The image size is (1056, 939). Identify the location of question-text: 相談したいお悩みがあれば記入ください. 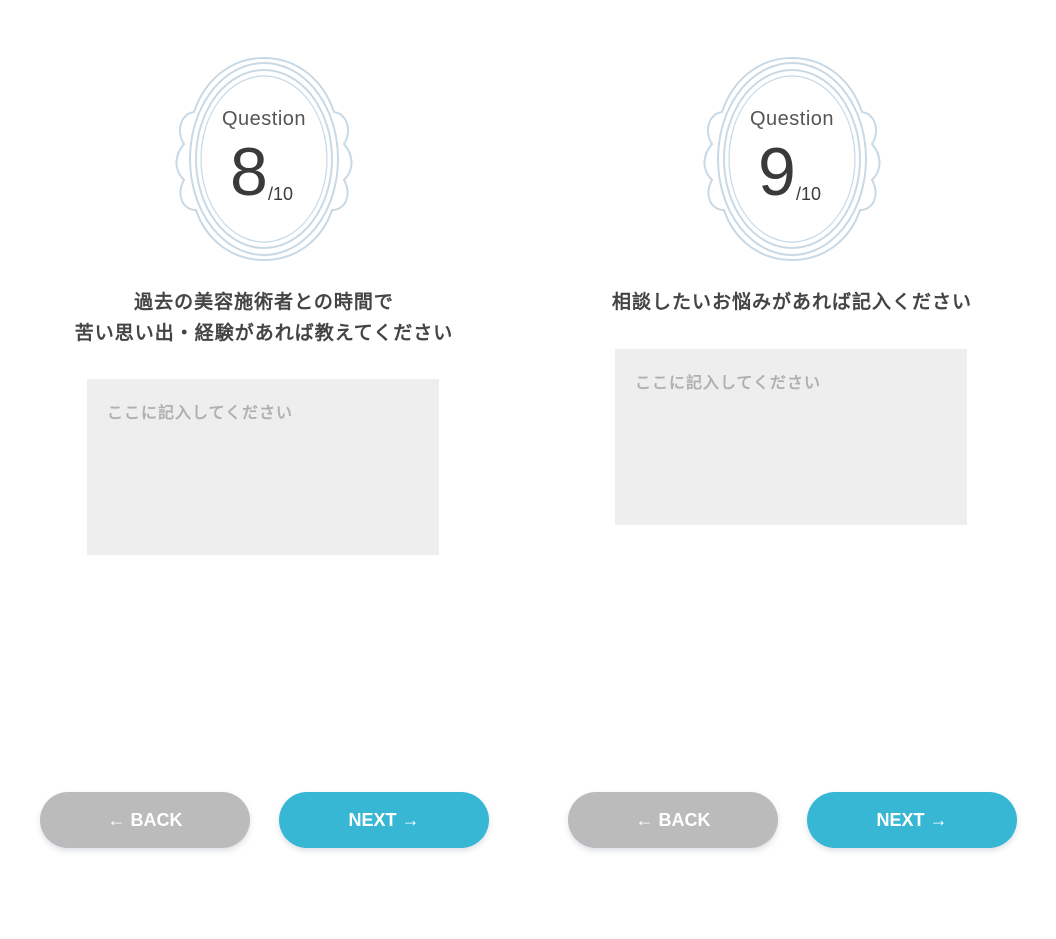
(792, 302).